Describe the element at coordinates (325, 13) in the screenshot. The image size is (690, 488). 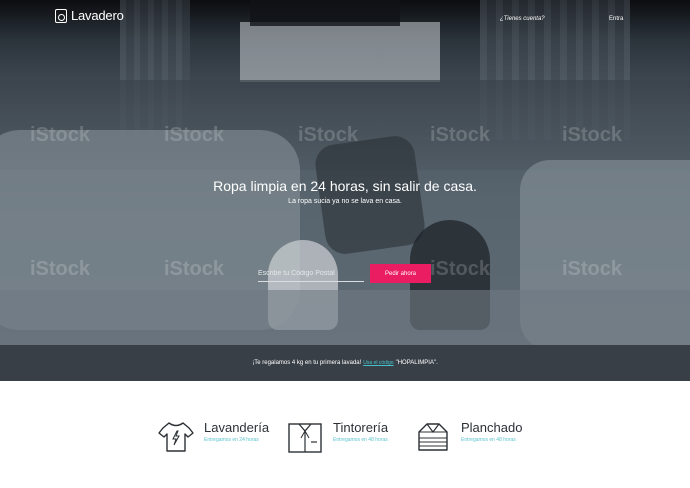
I see `hero-background-tv` at that location.